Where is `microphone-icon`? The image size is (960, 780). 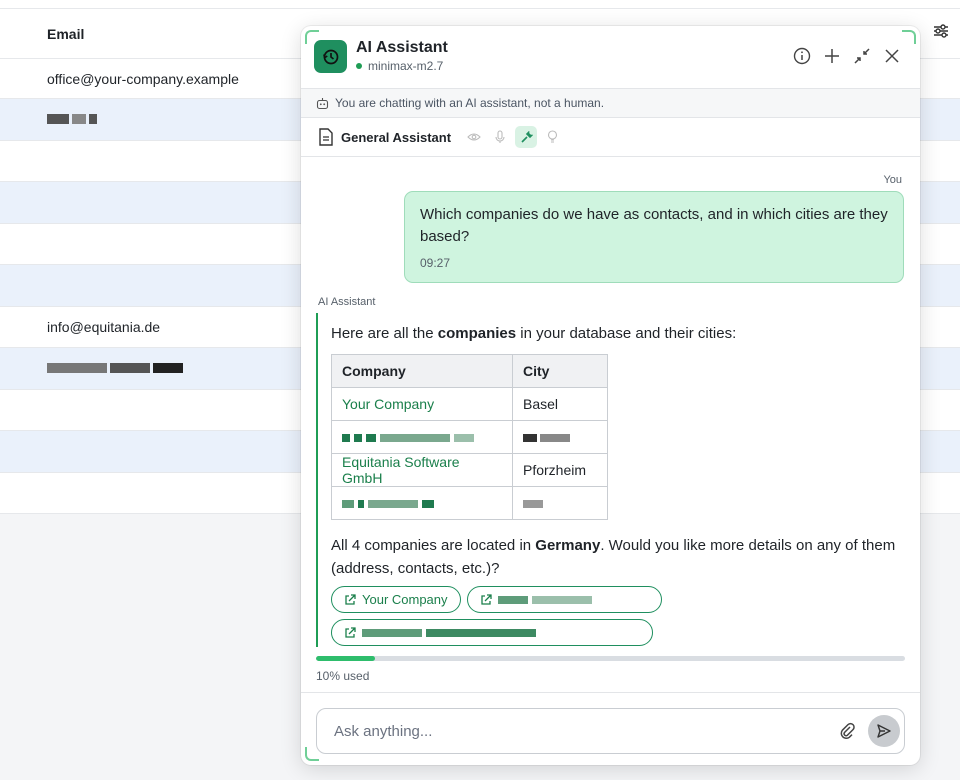
microphone-icon is located at coordinates (500, 137).